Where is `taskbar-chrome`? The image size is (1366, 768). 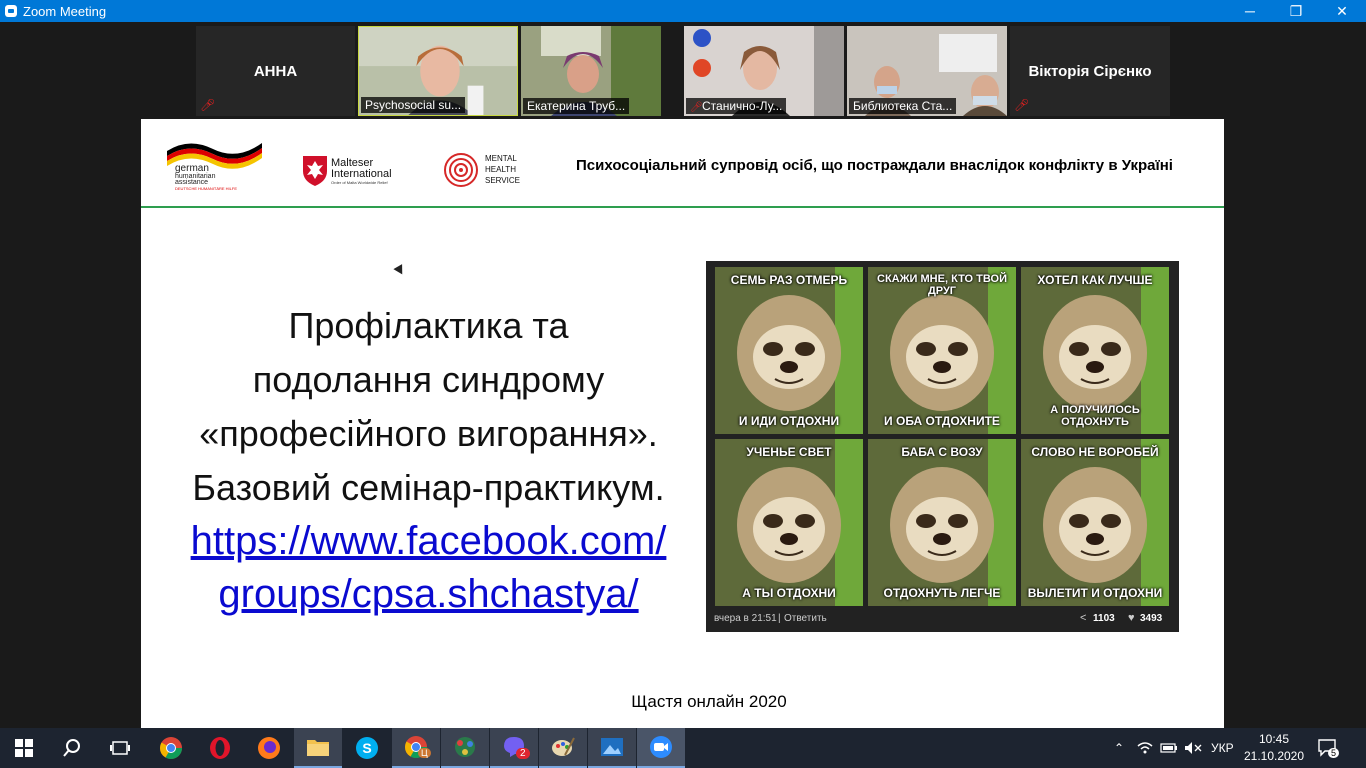
taskbar-chrome is located at coordinates (171, 748).